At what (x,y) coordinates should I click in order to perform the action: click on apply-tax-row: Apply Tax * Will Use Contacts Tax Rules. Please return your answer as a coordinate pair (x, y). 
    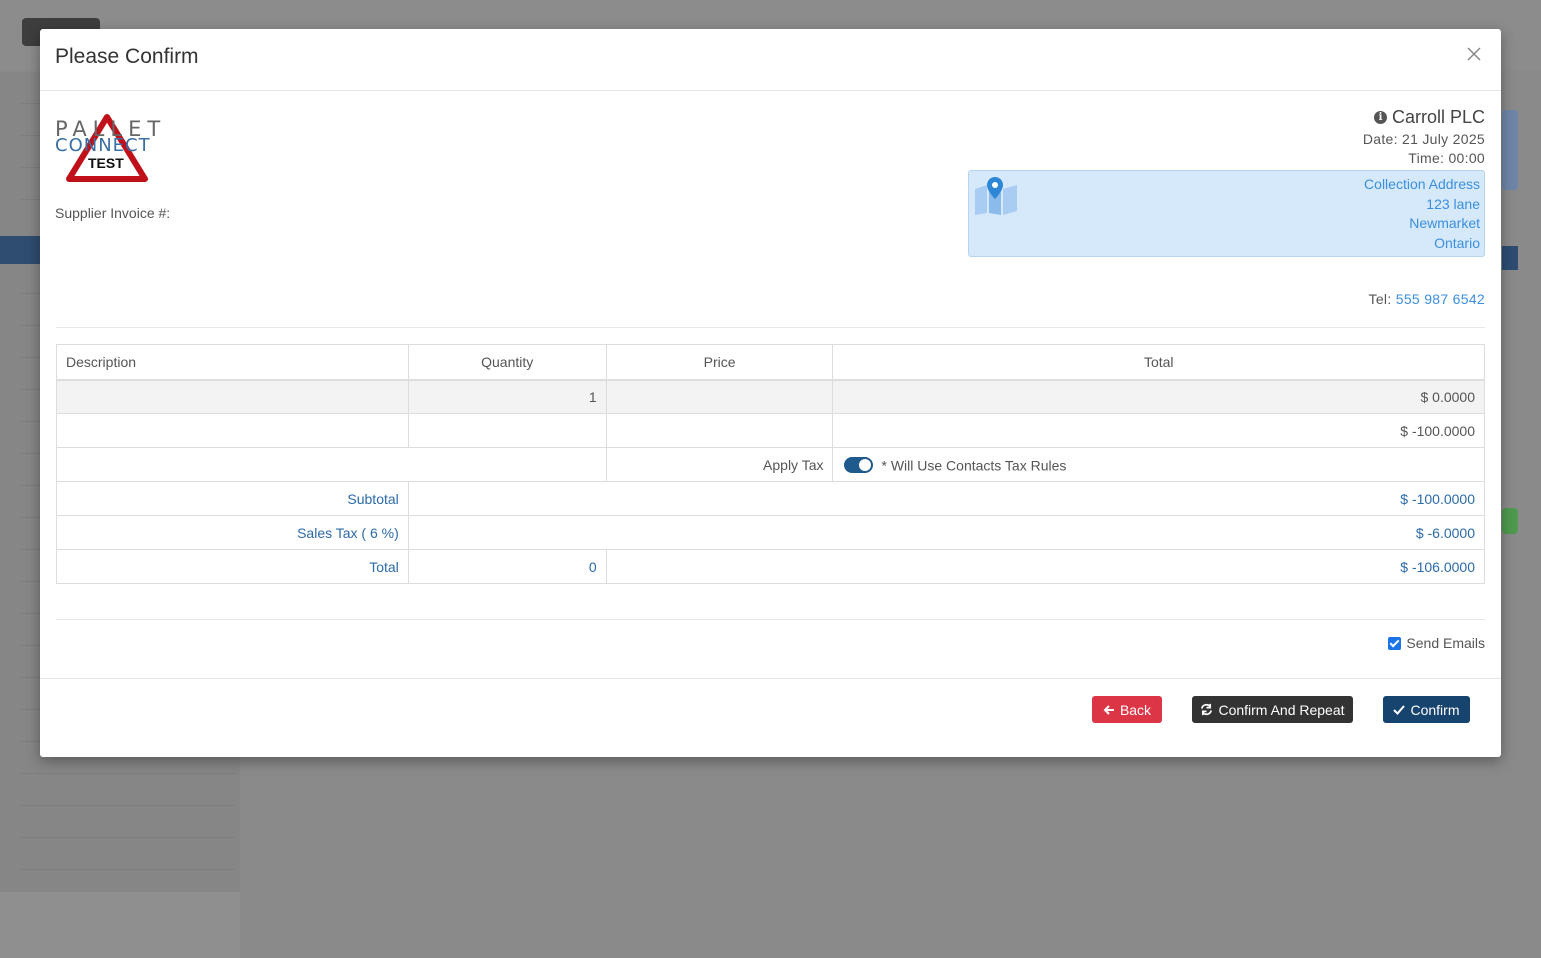
    Looking at the image, I should click on (770, 464).